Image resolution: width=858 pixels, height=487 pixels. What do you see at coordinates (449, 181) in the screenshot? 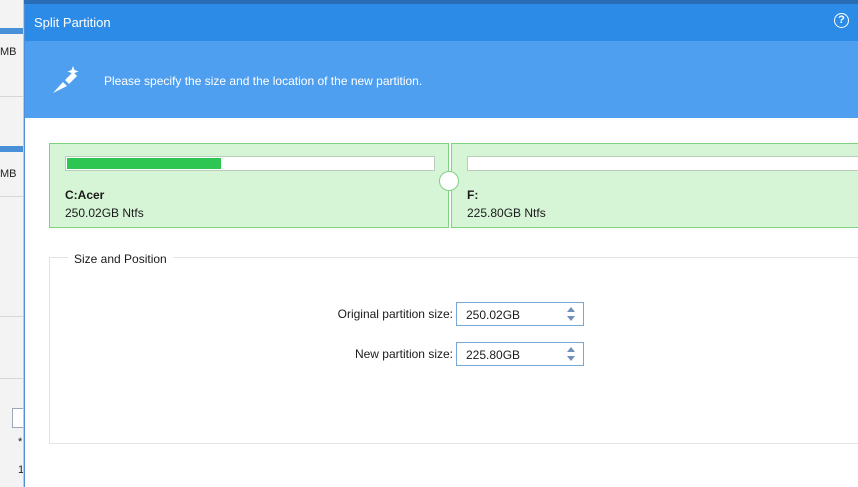
I see `split-drag-handle` at bounding box center [449, 181].